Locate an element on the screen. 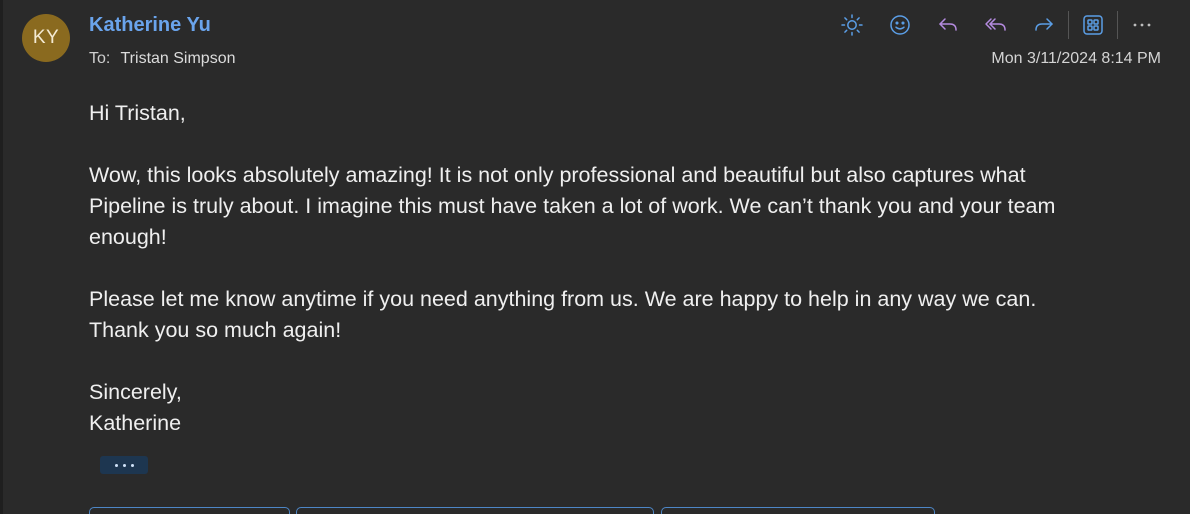 This screenshot has height=514, width=1190. recipient-name: Tristan Simpson is located at coordinates (178, 58).